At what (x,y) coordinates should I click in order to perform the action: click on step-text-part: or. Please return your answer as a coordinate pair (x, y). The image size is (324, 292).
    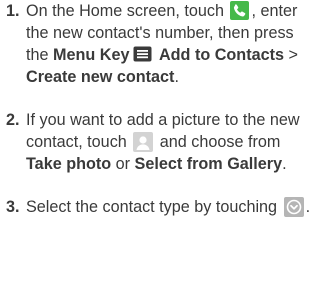
    Looking at the image, I should click on (123, 164).